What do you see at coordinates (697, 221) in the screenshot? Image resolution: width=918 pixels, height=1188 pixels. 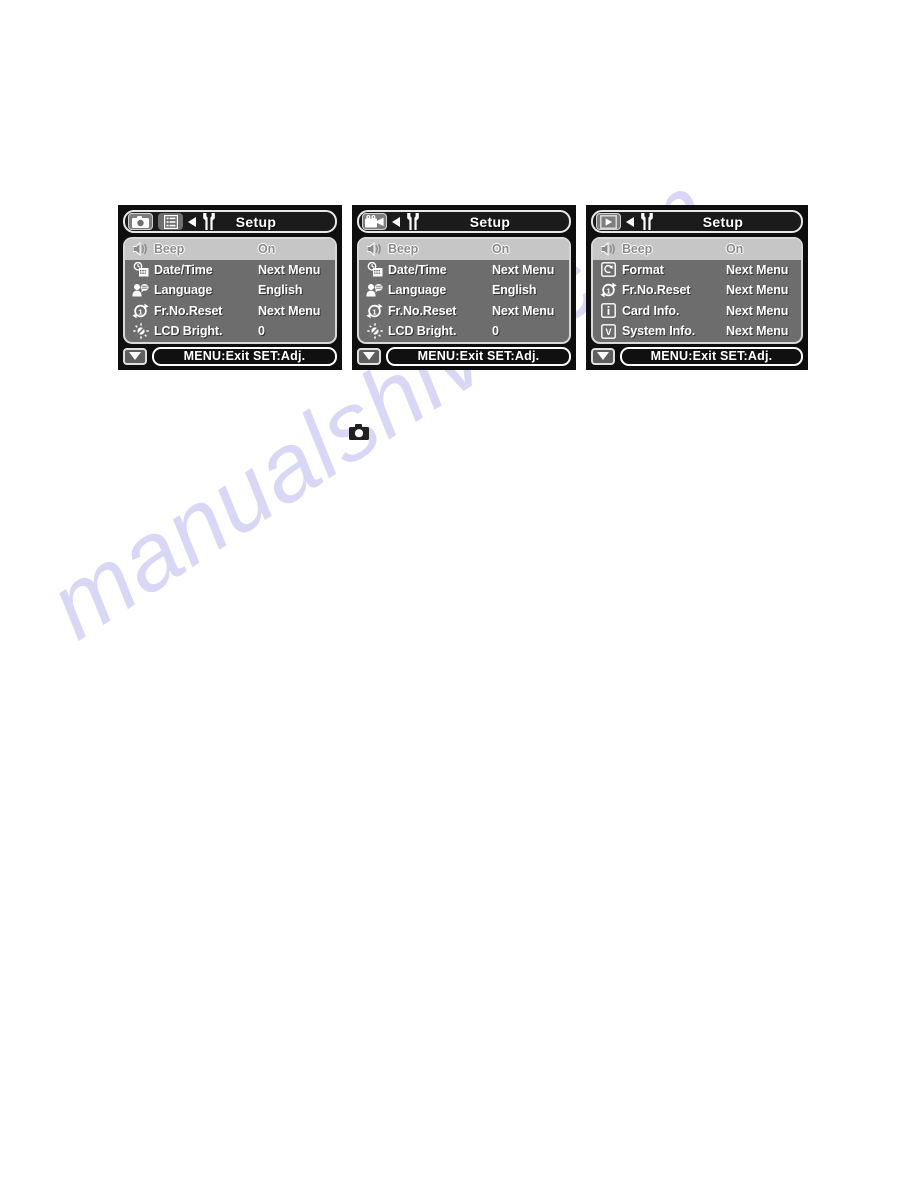 I see `panel3-header: Setup` at bounding box center [697, 221].